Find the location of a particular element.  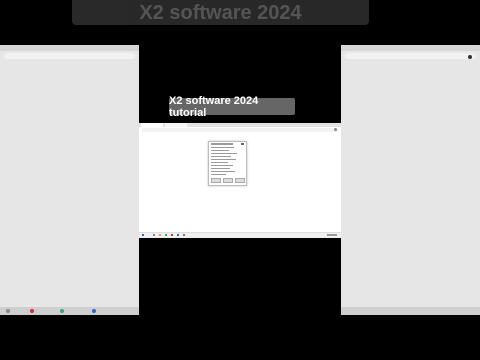

desktop-screen is located at coordinates (240, 180).